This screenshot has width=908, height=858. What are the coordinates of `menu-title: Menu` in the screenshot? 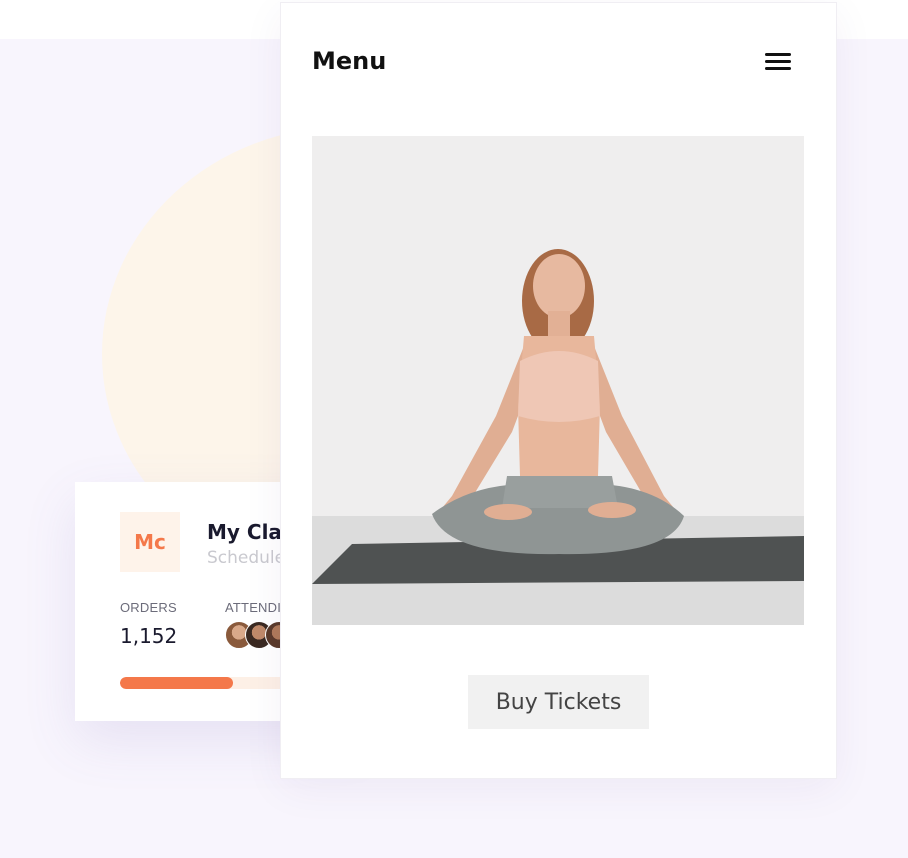 It's located at (349, 61).